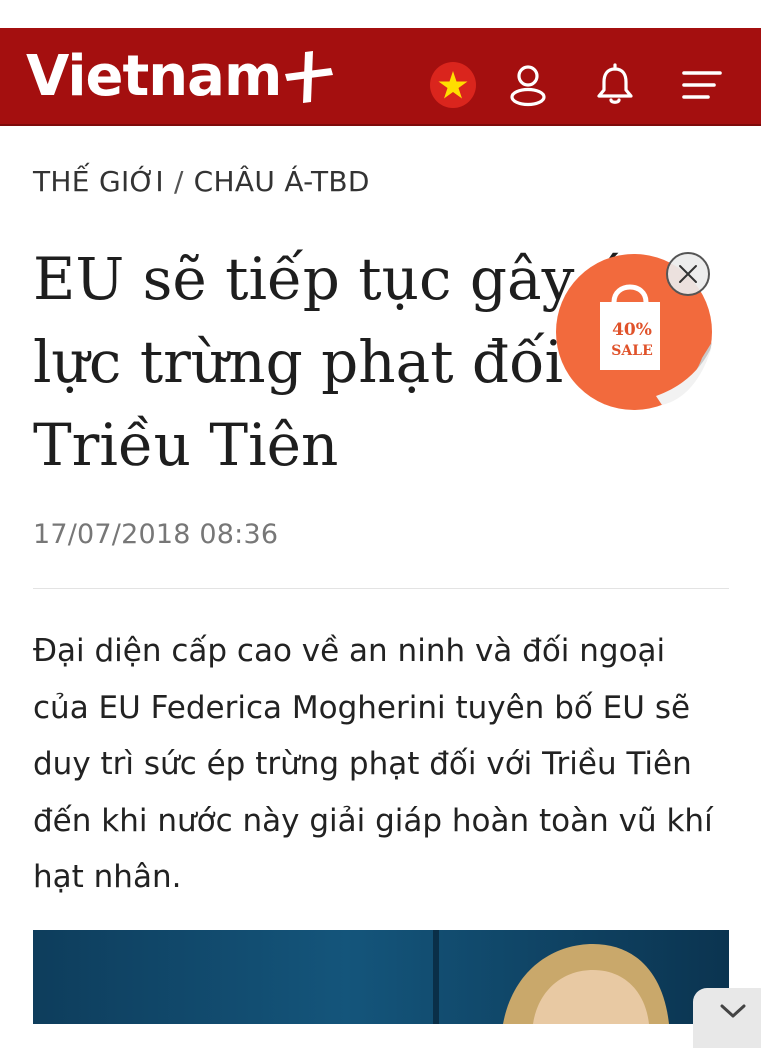 The image size is (761, 1048). I want to click on sale-discount: 40%, so click(632, 330).